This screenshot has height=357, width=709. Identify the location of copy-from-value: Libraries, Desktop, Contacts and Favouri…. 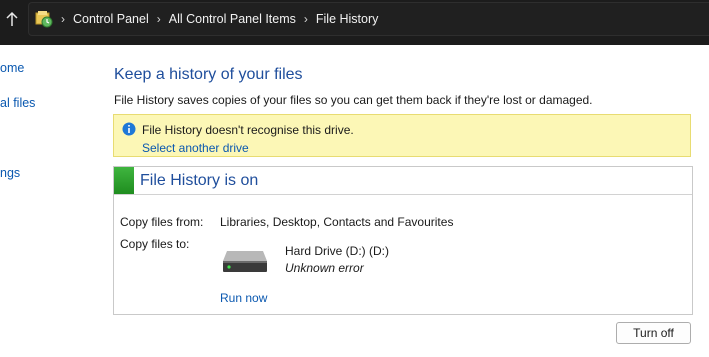
(337, 222).